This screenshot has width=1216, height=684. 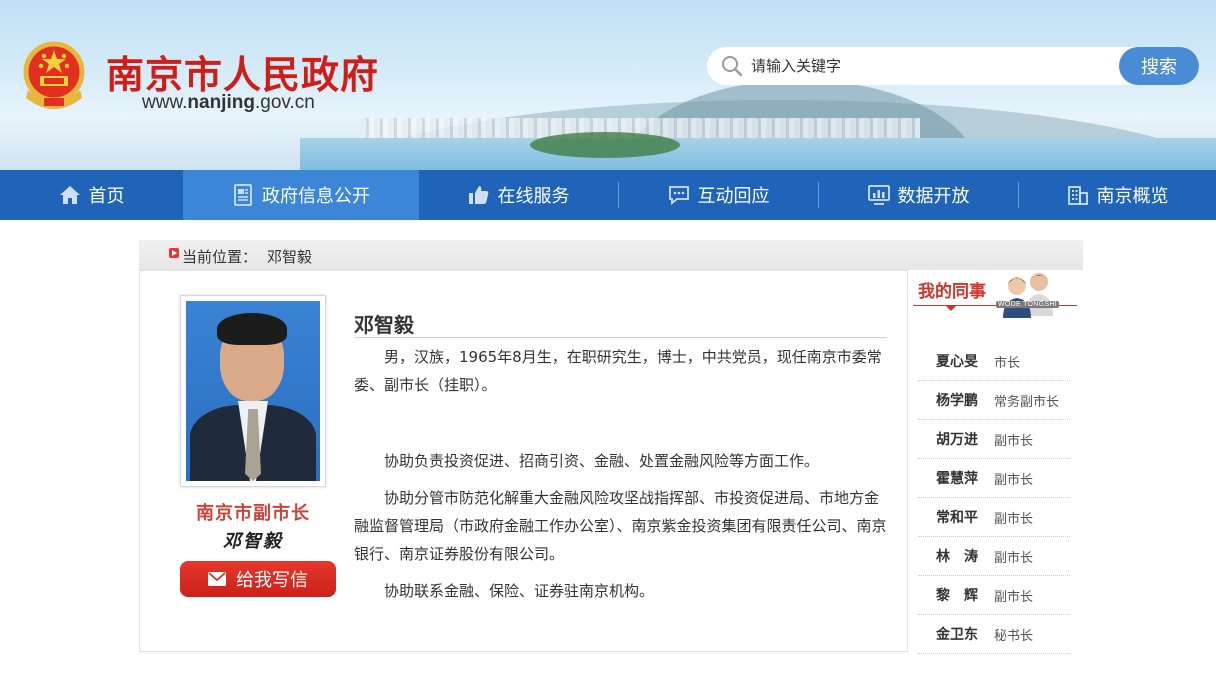 What do you see at coordinates (1027, 304) in the screenshot?
I see `colleagues-badge: WODE TONGSHI` at bounding box center [1027, 304].